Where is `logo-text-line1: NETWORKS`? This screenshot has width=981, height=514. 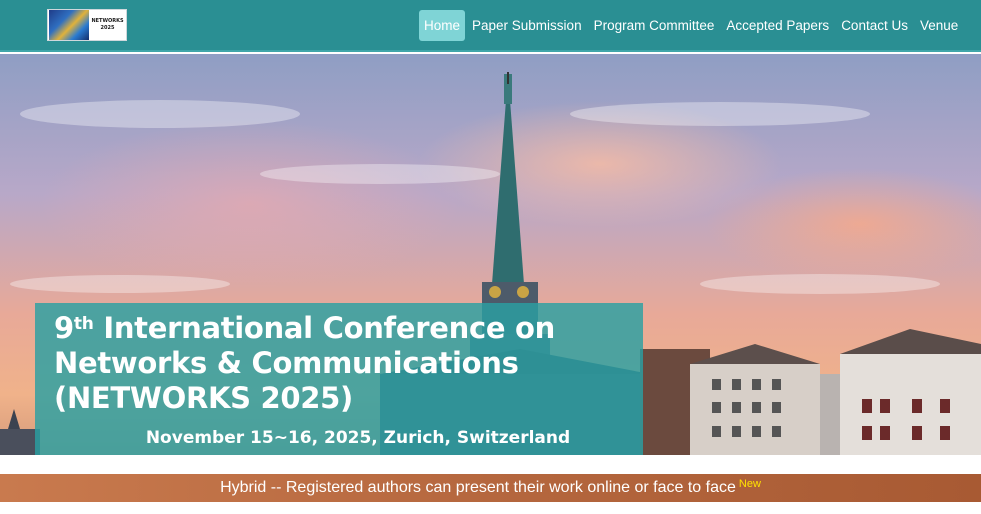
logo-text-line1: NETWORKS is located at coordinates (107, 21).